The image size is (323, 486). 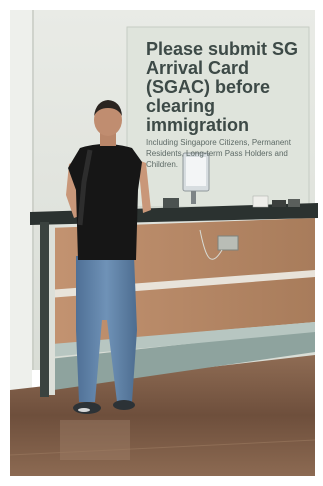 What do you see at coordinates (95, 440) in the screenshot?
I see `floor-reflection` at bounding box center [95, 440].